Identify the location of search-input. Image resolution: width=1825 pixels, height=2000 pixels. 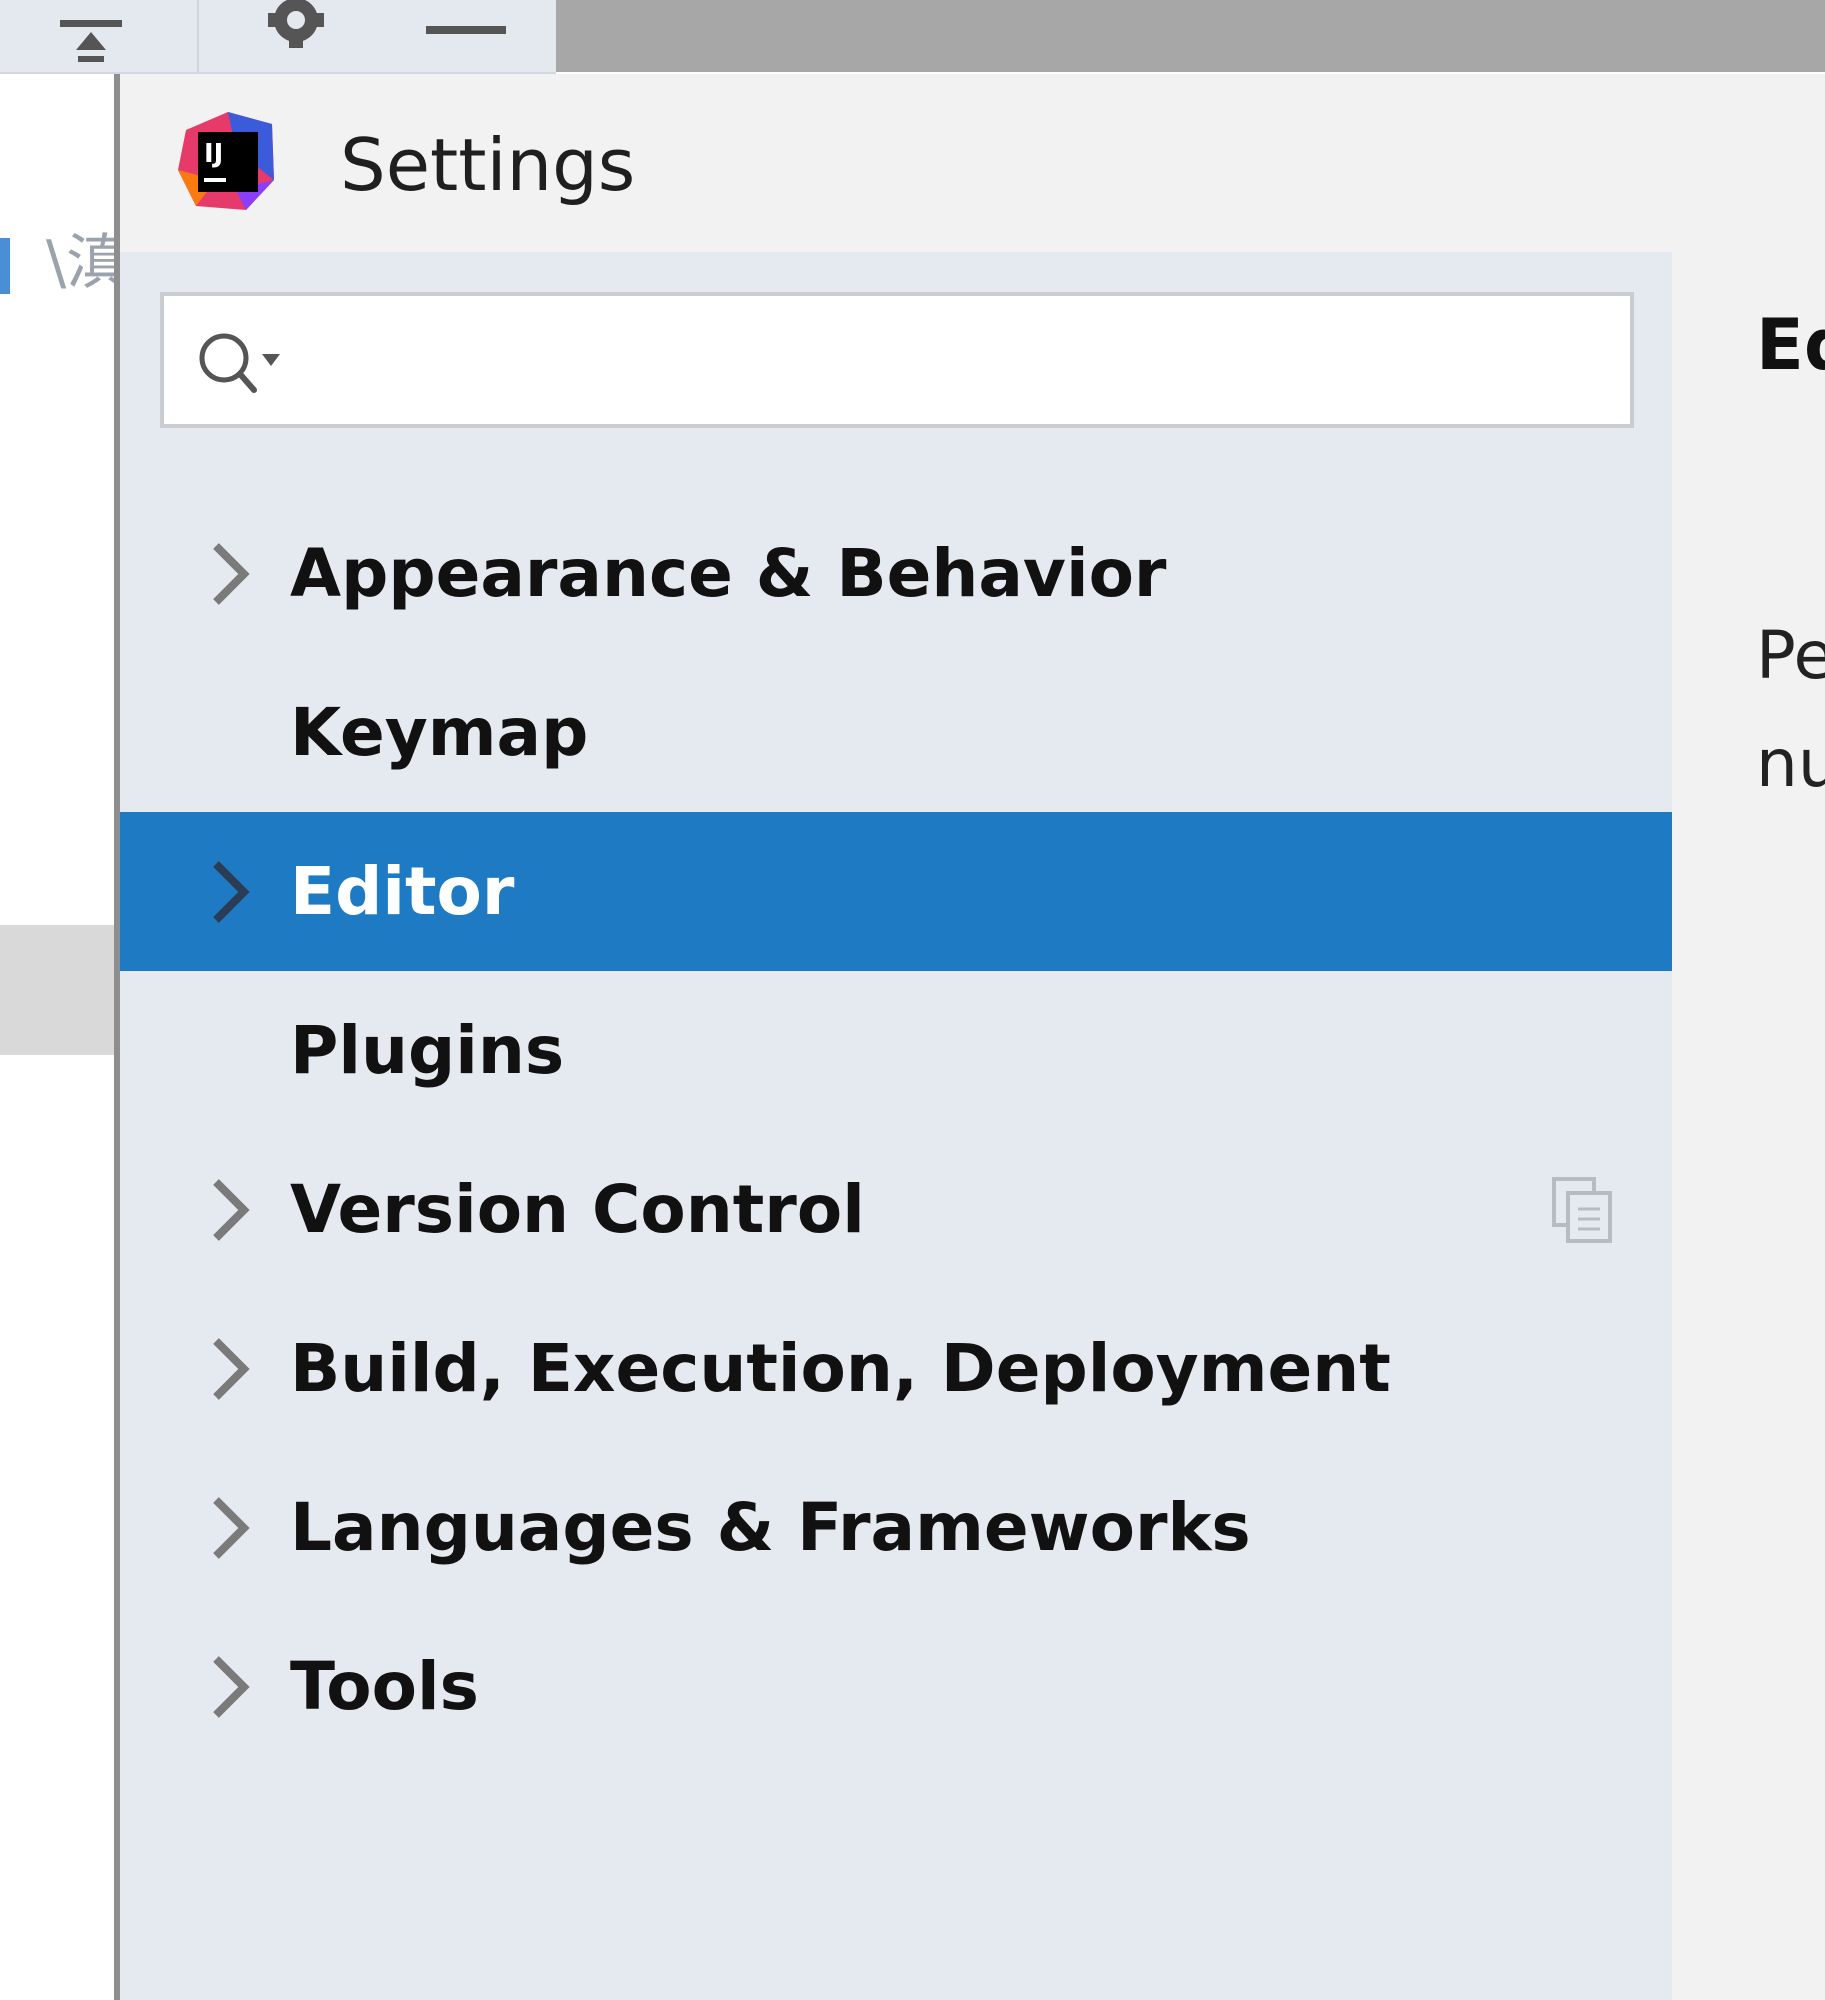
(966, 361).